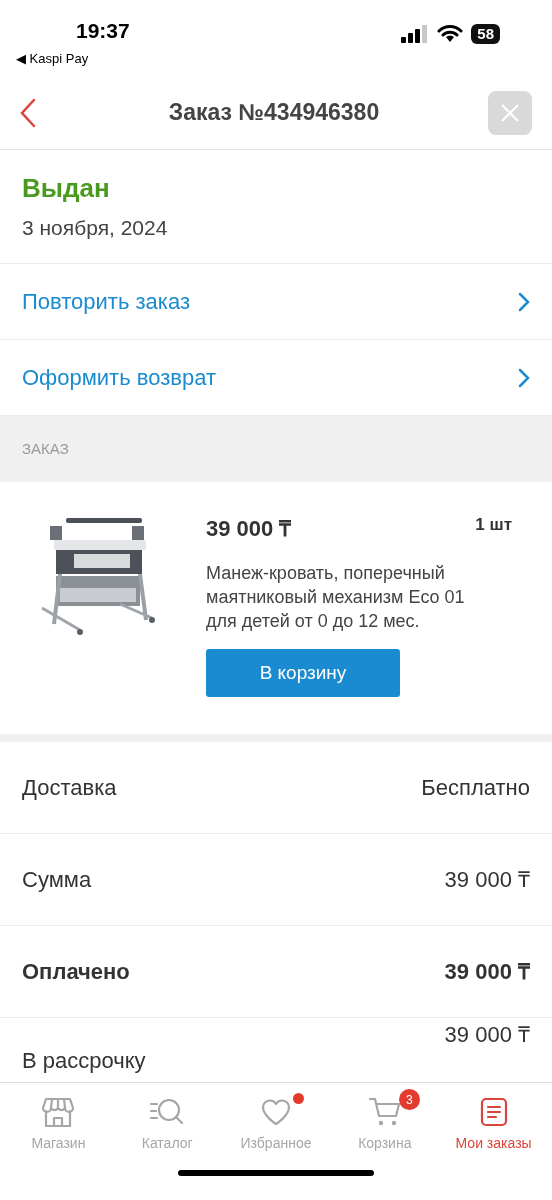 The height and width of the screenshot is (1200, 552). I want to click on tab-bar-item: 3 Корзина, so click(385, 1120).